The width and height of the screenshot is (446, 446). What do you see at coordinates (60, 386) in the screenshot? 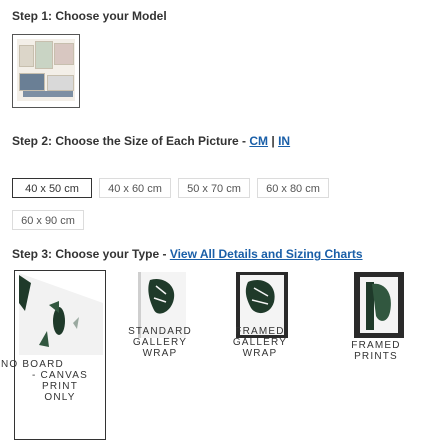
I see `type-label-line3: PRINT` at bounding box center [60, 386].